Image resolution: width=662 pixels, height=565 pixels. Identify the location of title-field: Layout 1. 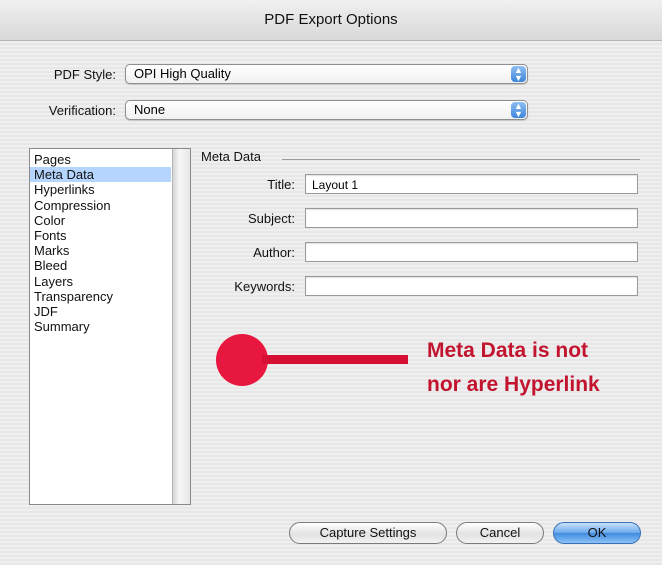
(471, 184).